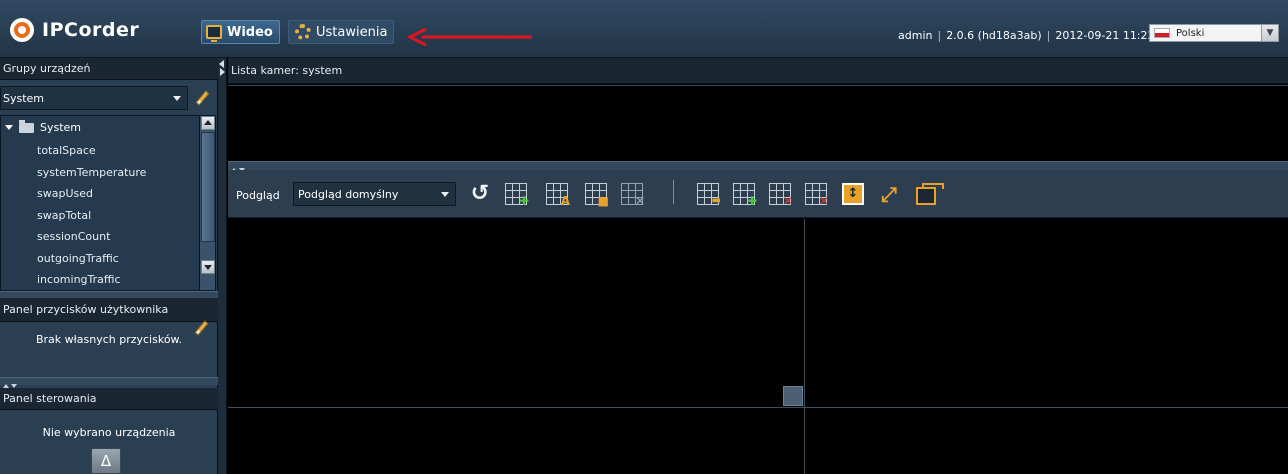 Image resolution: width=1288 pixels, height=474 pixels. What do you see at coordinates (758, 71) in the screenshot?
I see `camera-list-title: Lista kamer: system` at bounding box center [758, 71].